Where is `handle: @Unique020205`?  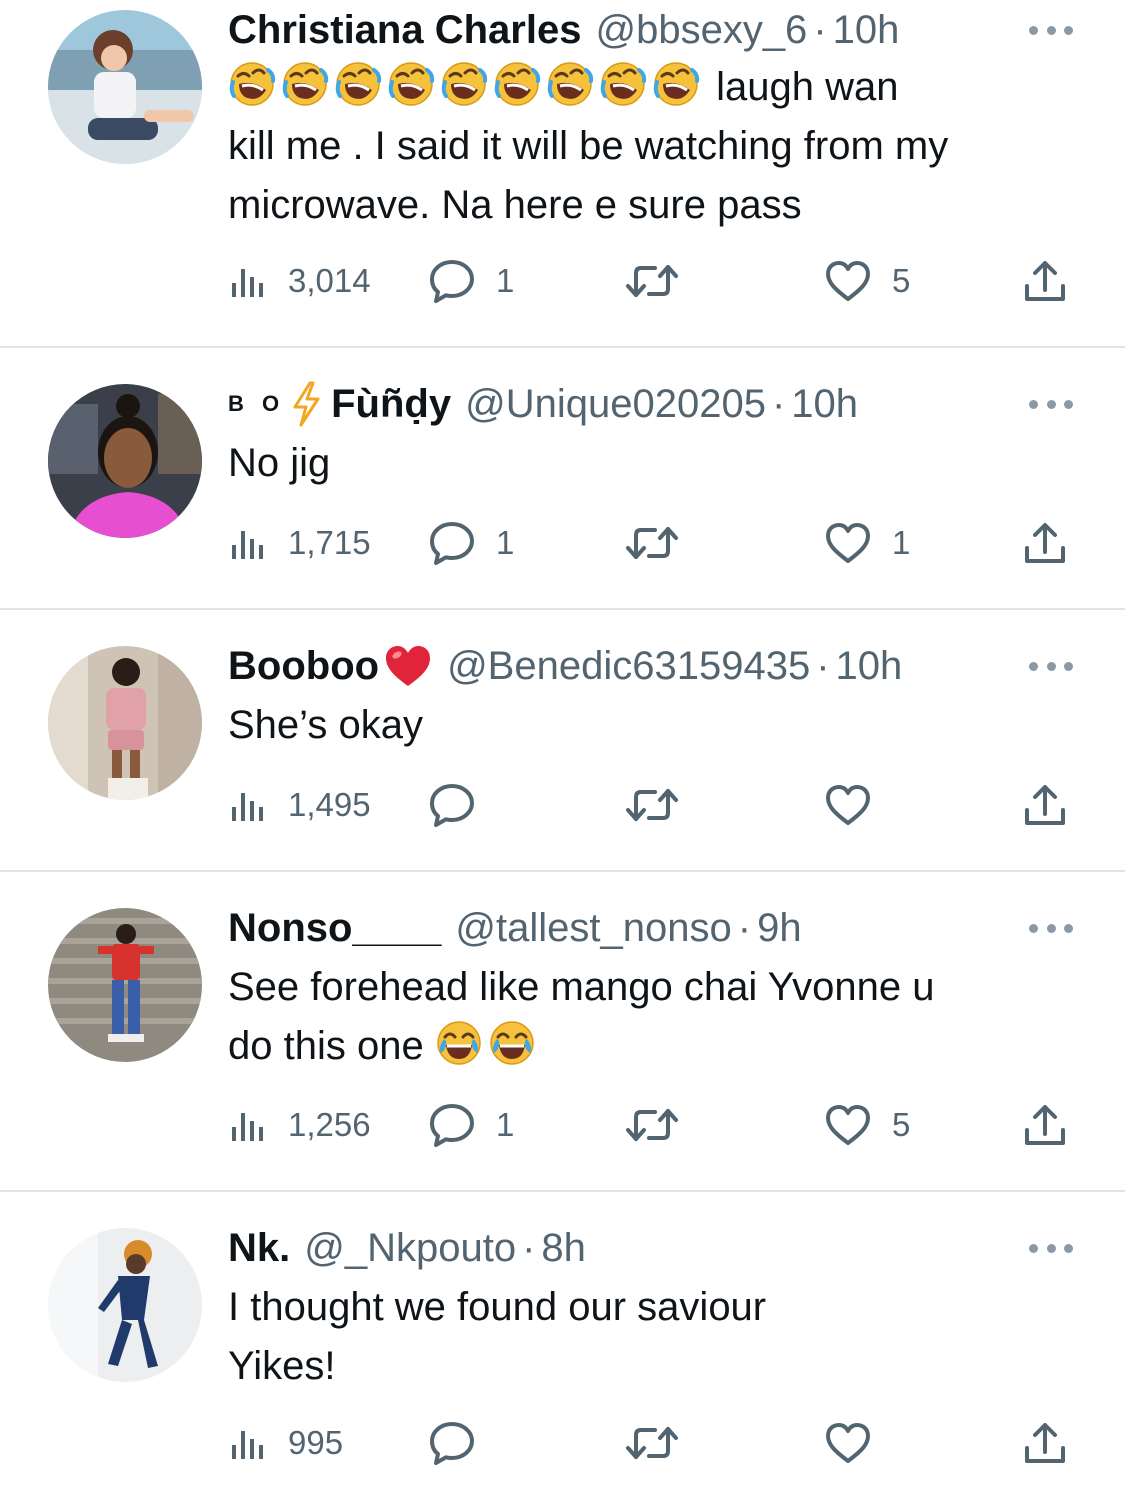 handle: @Unique020205 is located at coordinates (615, 404).